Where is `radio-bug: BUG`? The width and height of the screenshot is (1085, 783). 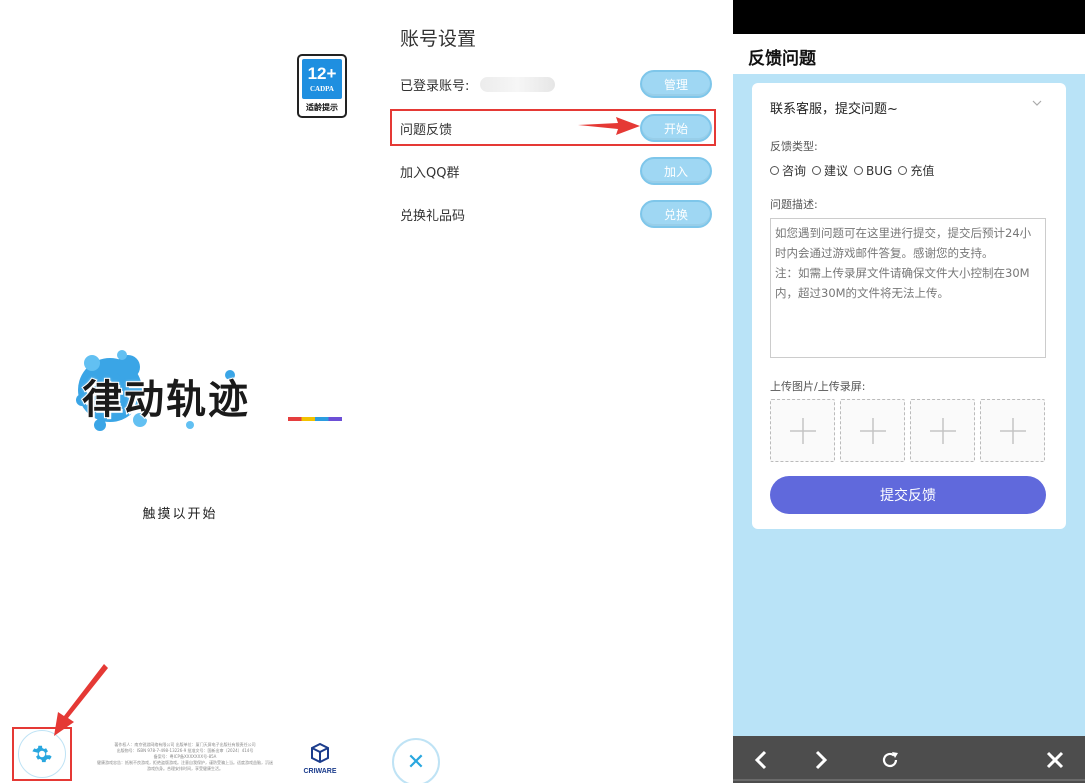
radio-bug: BUG is located at coordinates (873, 170).